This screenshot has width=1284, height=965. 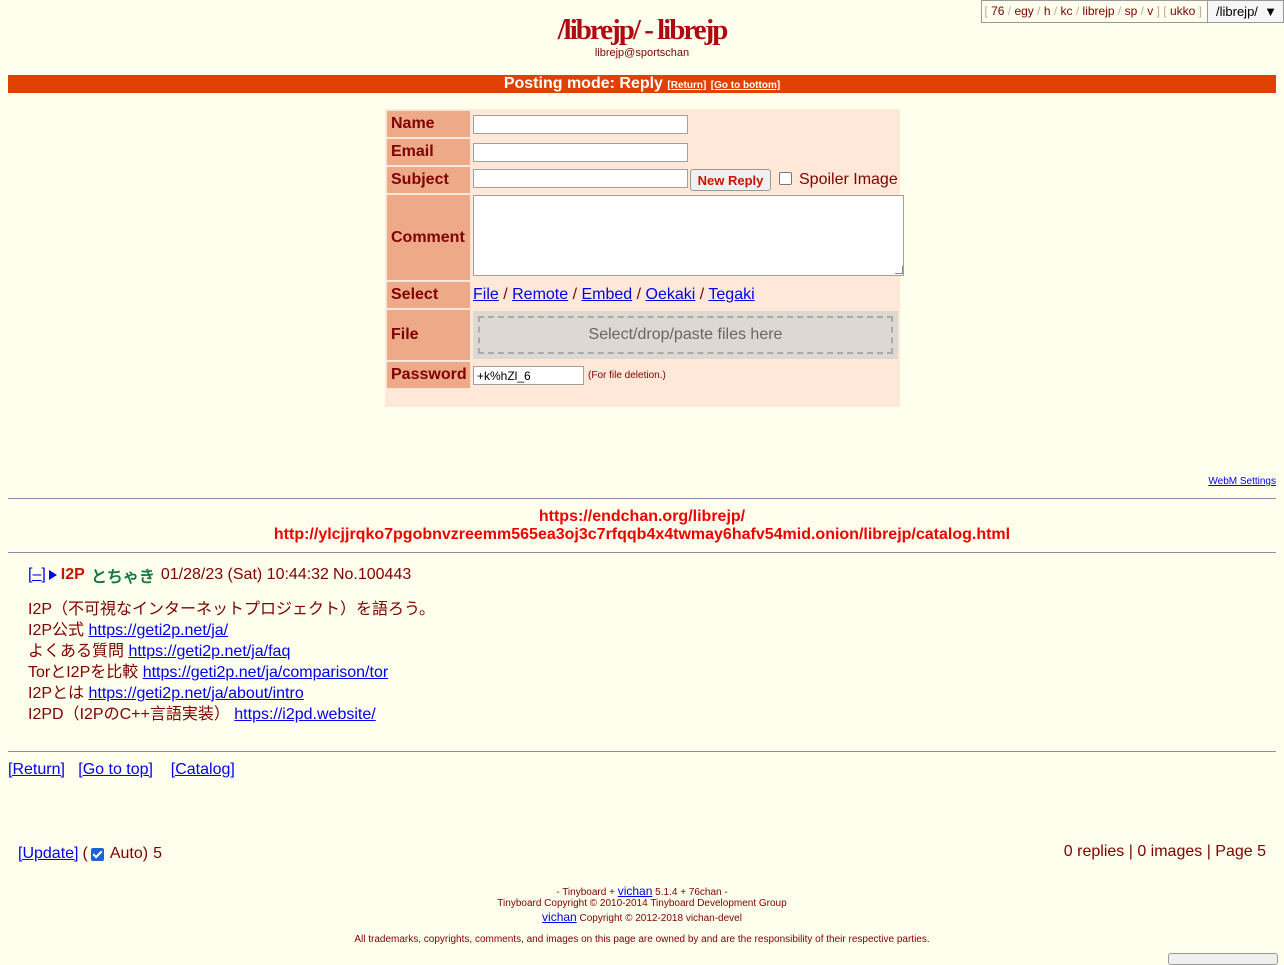 What do you see at coordinates (428, 295) in the screenshot?
I see `select-label: Select` at bounding box center [428, 295].